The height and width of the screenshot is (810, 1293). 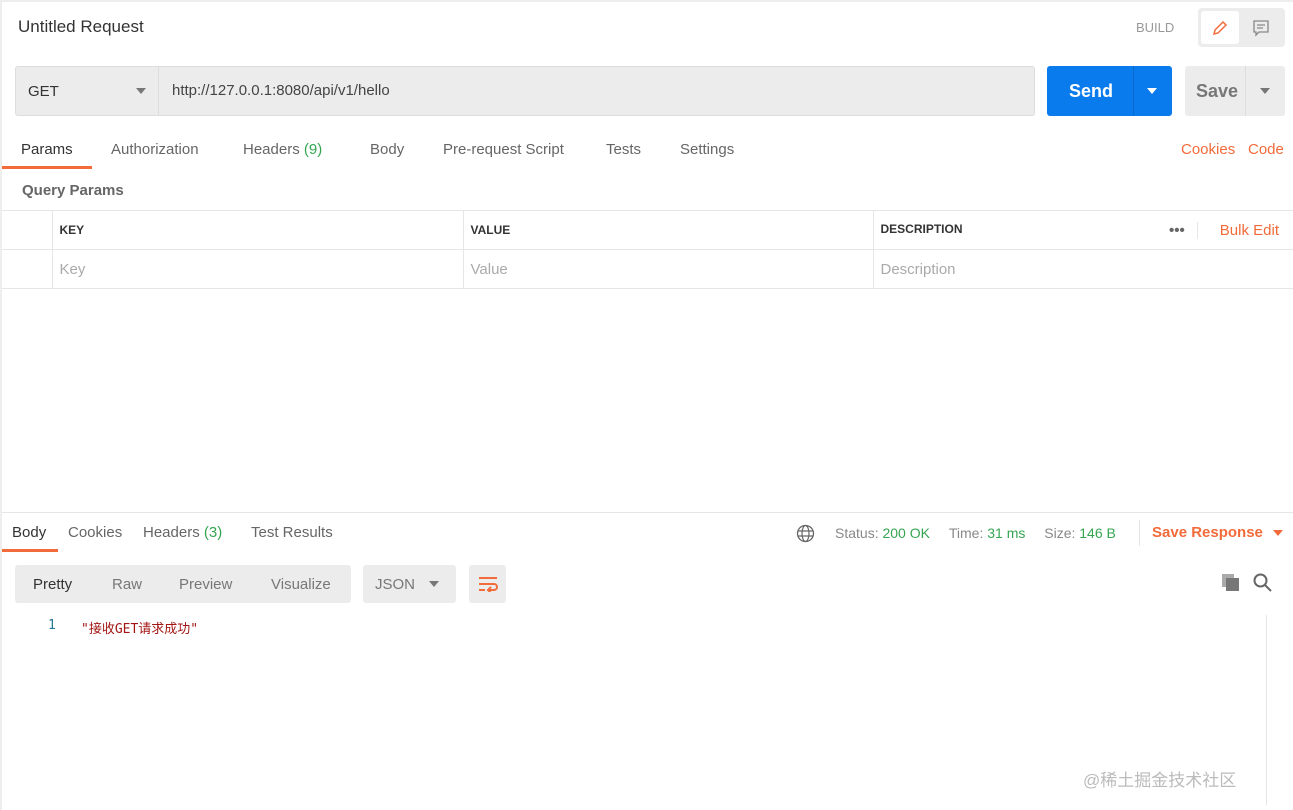 What do you see at coordinates (301, 584) in the screenshot?
I see `mode-visualize: Visualize` at bounding box center [301, 584].